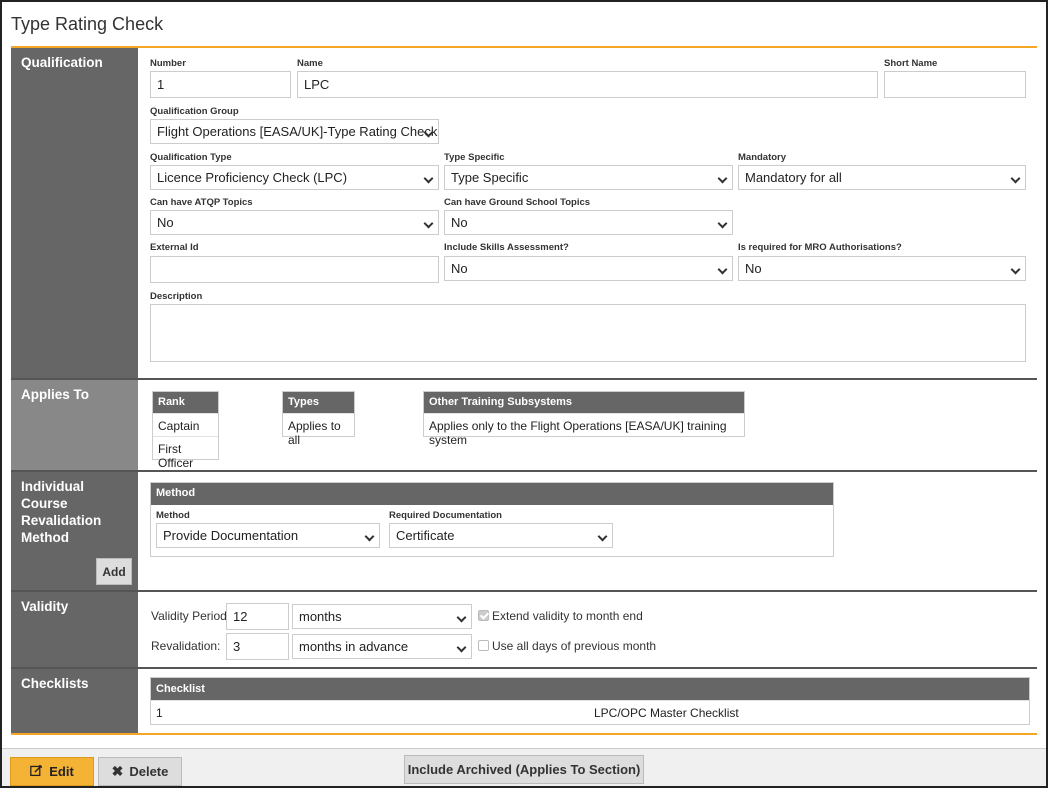 This screenshot has height=788, width=1048. What do you see at coordinates (588, 333) in the screenshot?
I see `description-textarea` at bounding box center [588, 333].